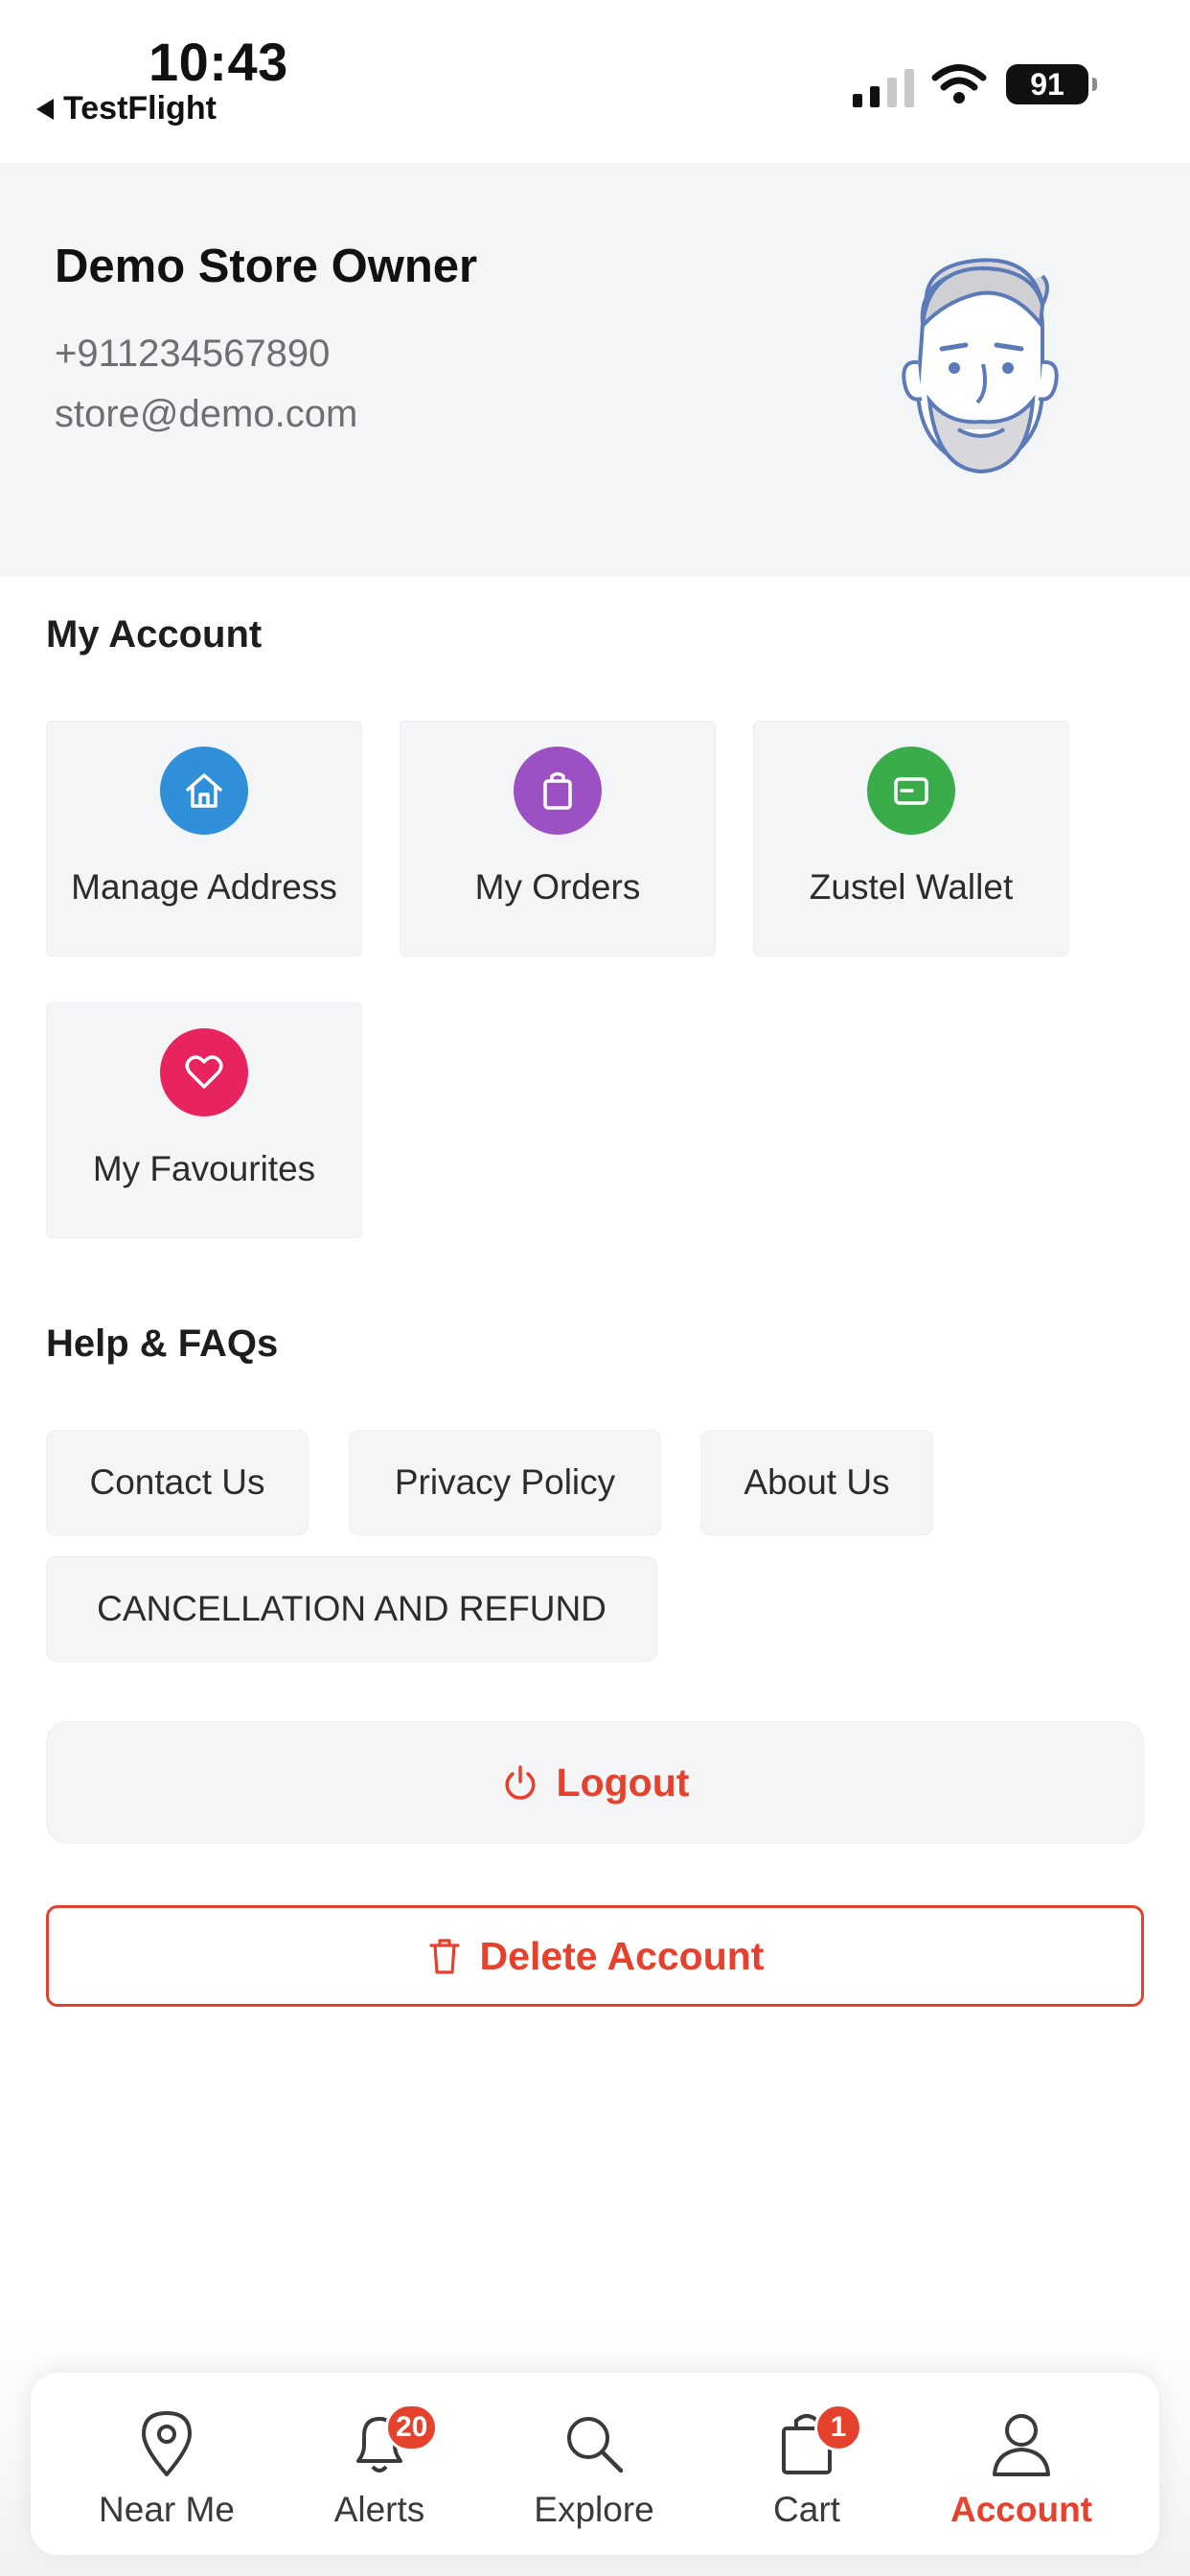  I want to click on search-icon, so click(595, 2445).